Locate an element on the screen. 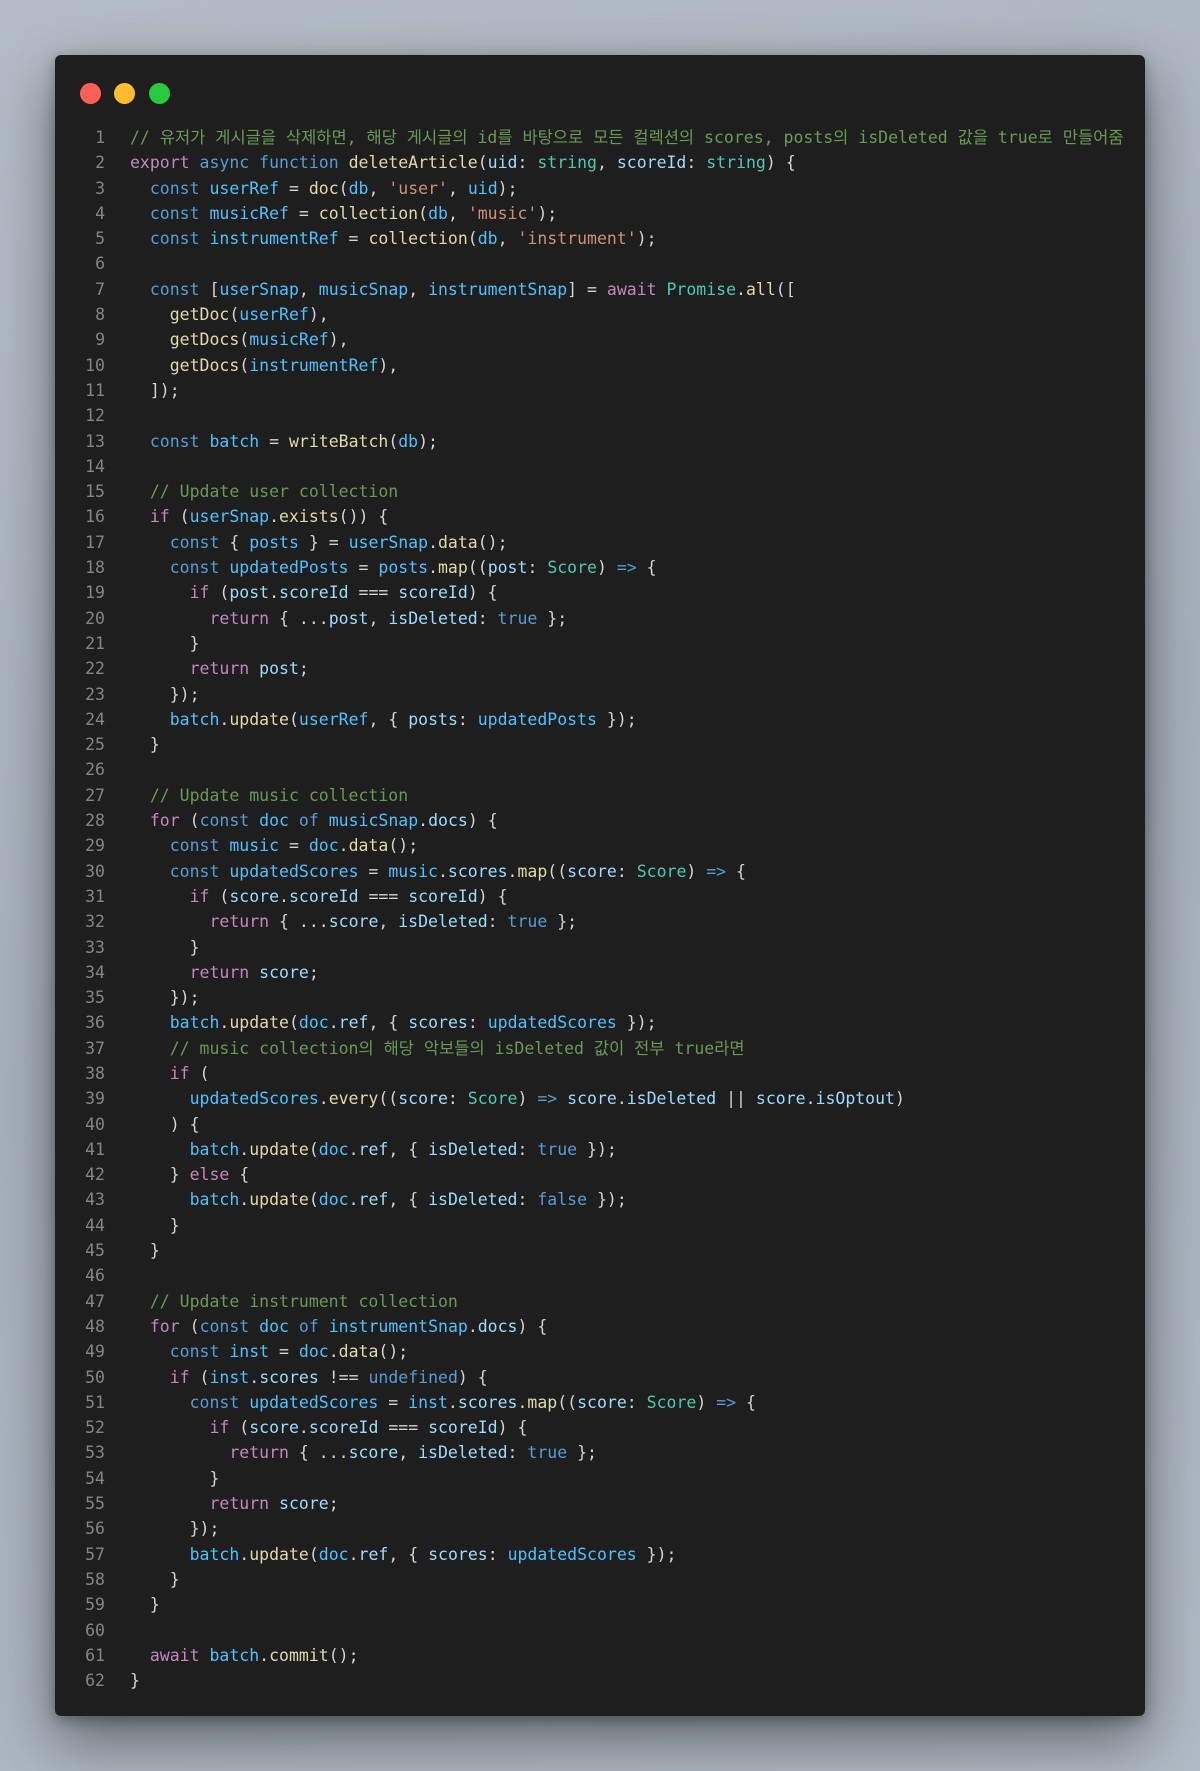  code-token: return is located at coordinates (219, 669).